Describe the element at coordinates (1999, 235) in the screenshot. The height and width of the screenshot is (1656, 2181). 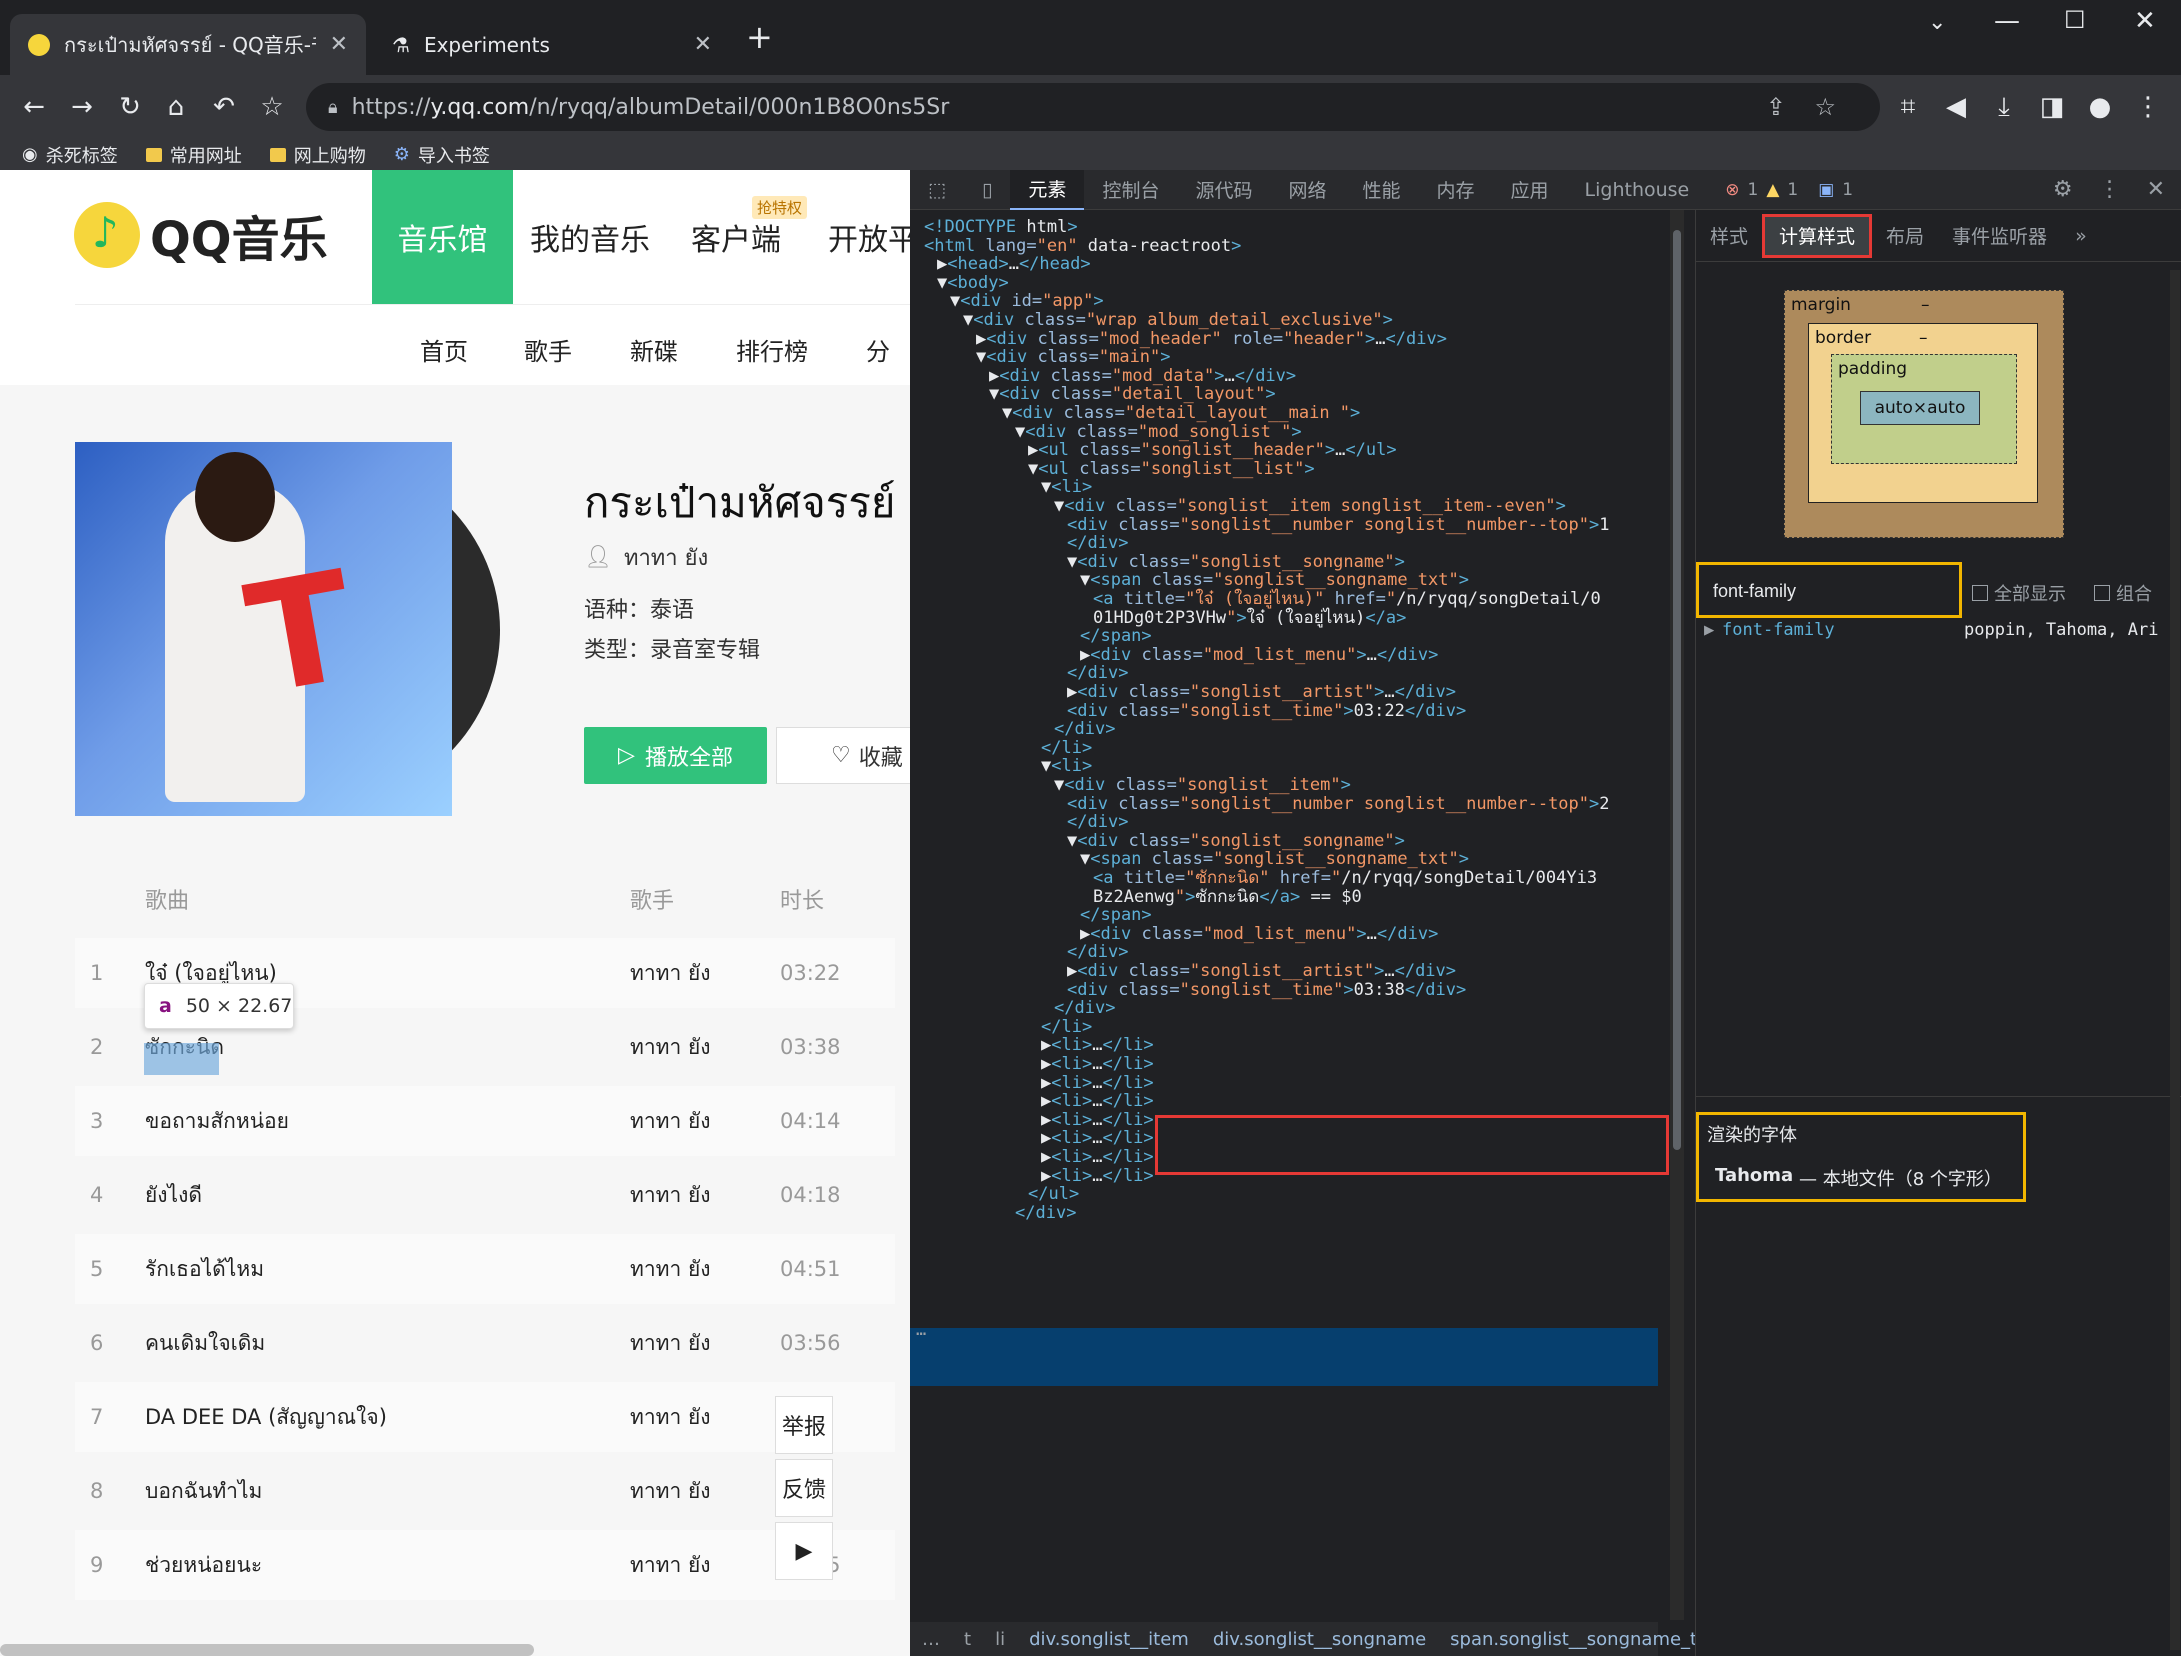
I see `side-pane-tab: 事件监听器` at that location.